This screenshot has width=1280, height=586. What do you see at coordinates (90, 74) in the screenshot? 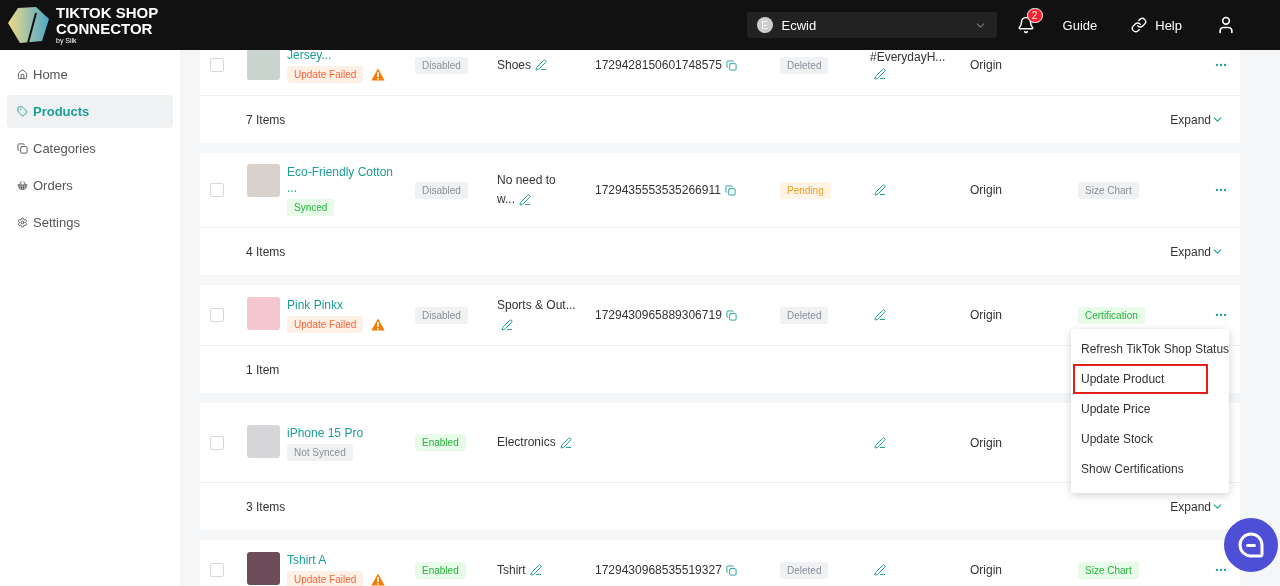
I see `sidebar-item: Home` at bounding box center [90, 74].